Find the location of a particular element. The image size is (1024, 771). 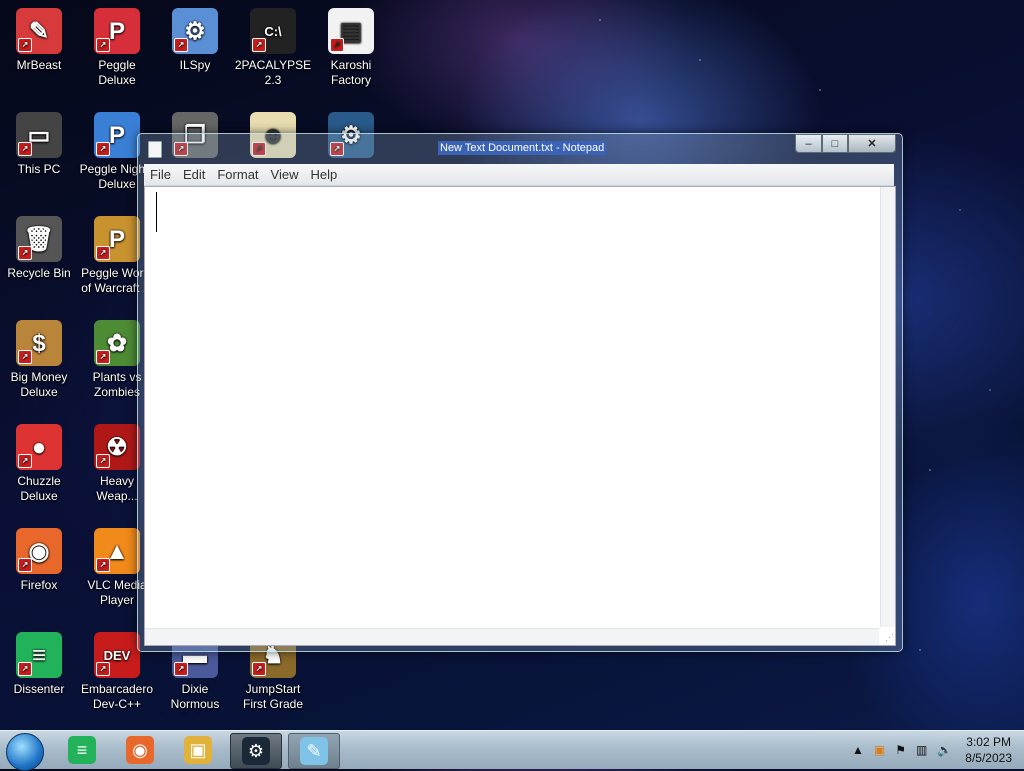

desktop-app-icon: C:\ ↗ is located at coordinates (273, 31).